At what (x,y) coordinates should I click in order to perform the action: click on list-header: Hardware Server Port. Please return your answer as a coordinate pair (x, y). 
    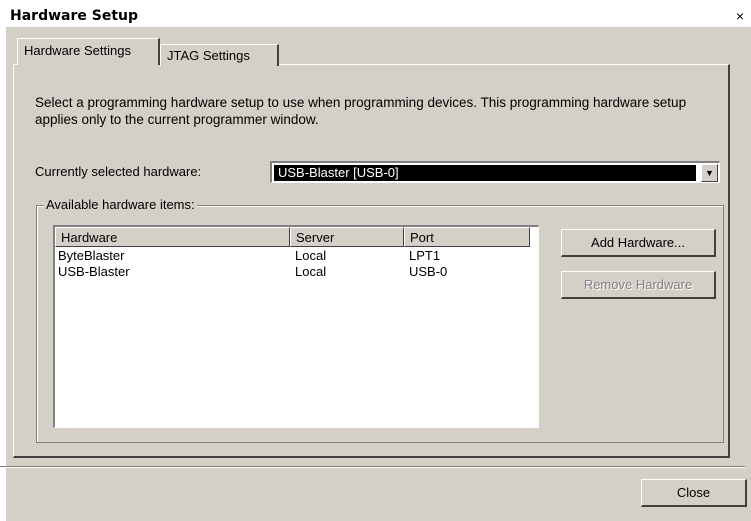
    Looking at the image, I should click on (296, 237).